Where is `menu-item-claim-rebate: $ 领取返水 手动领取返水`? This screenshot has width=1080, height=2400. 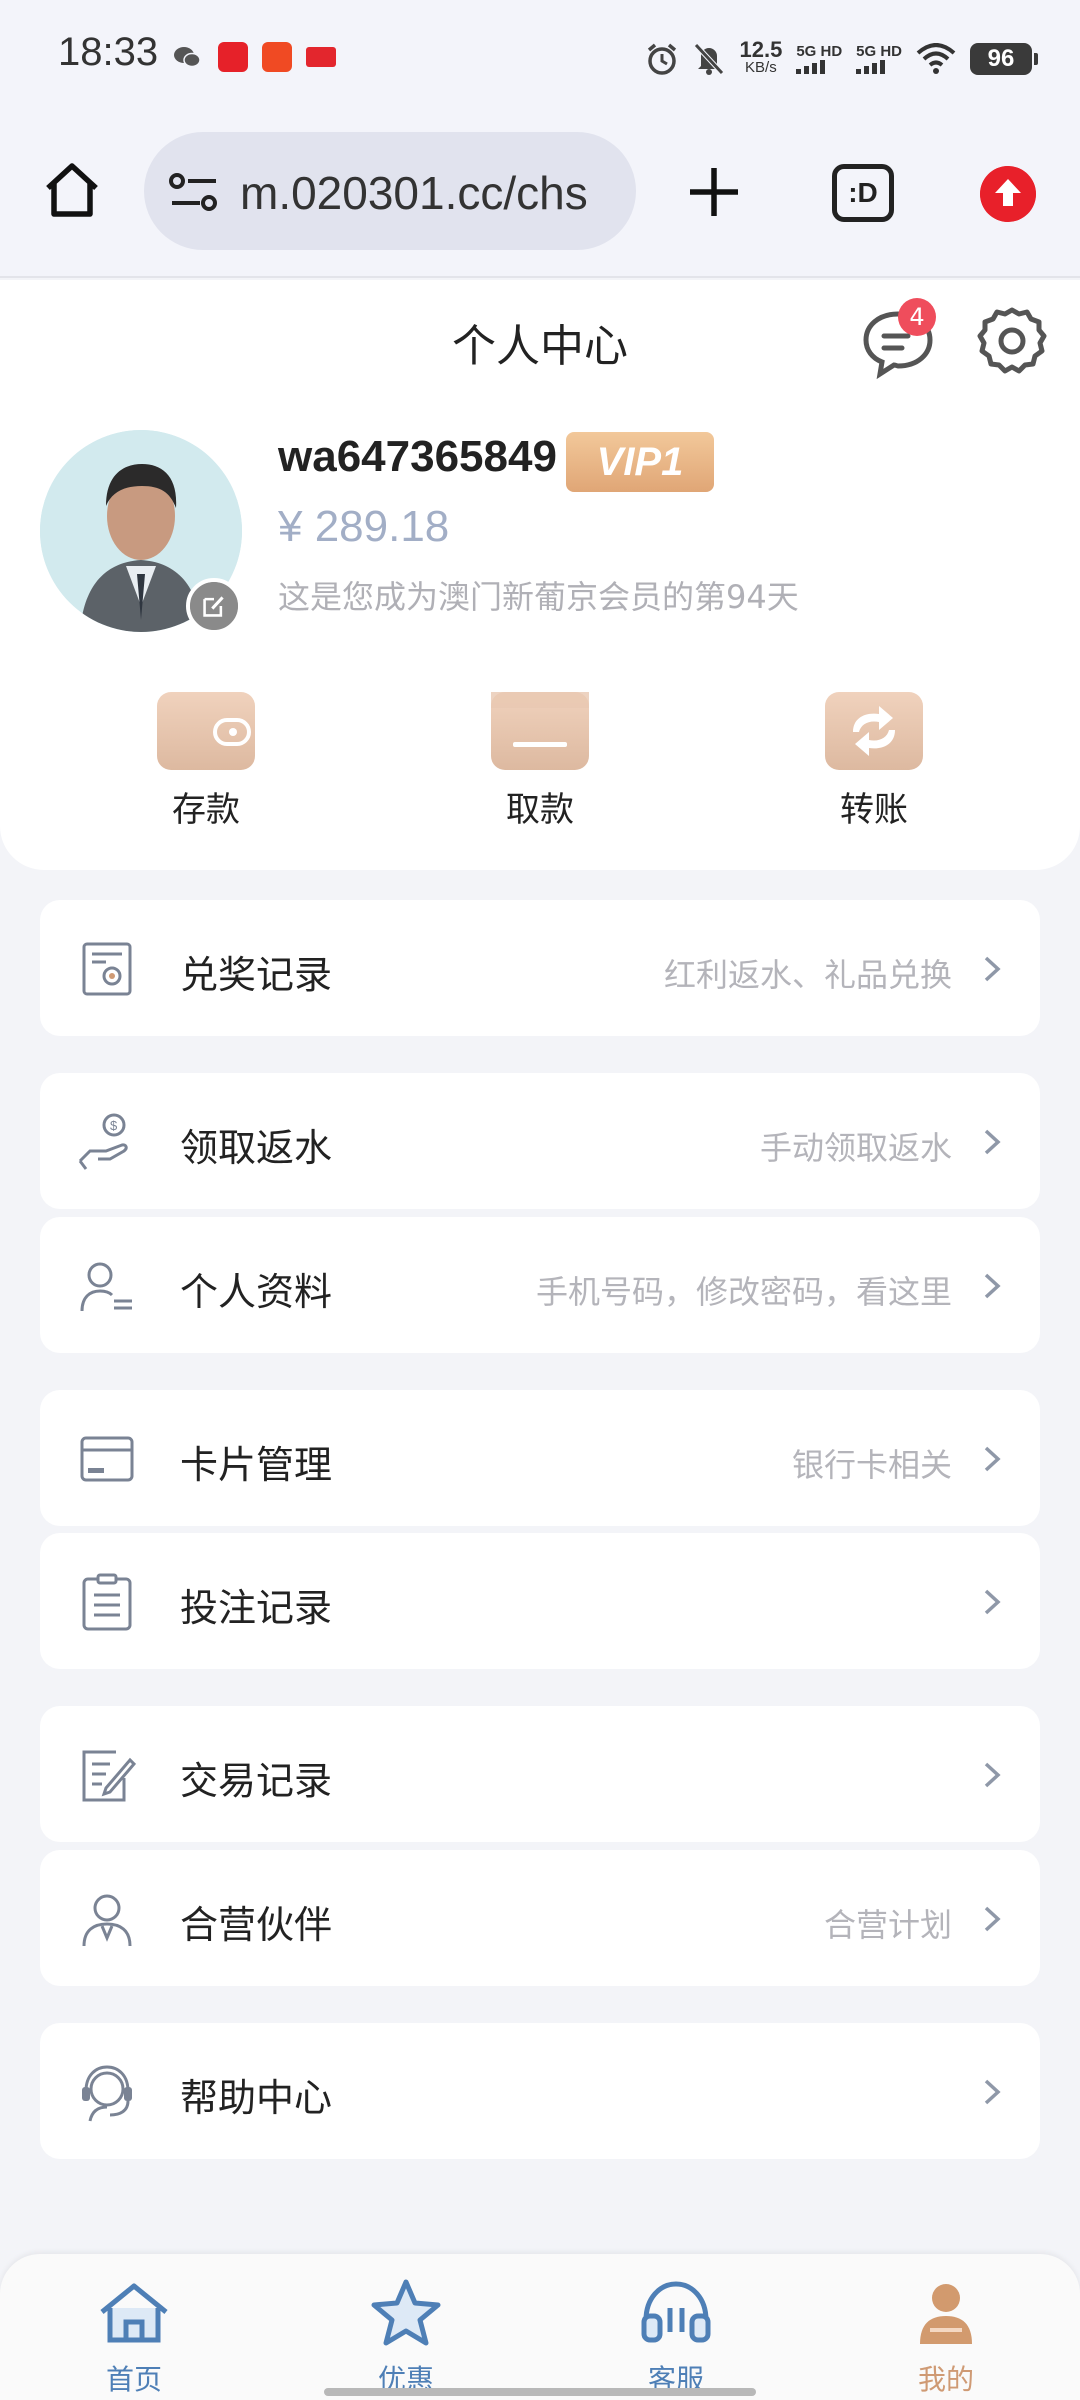
menu-item-claim-rebate: $ 领取返水 手动领取返水 is located at coordinates (540, 1141).